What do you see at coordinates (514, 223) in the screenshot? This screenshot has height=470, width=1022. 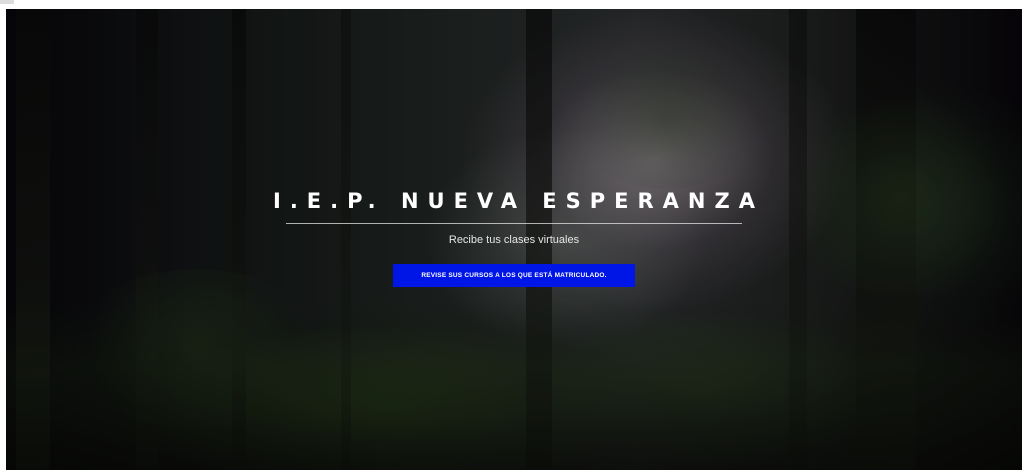 I see `title-divider` at bounding box center [514, 223].